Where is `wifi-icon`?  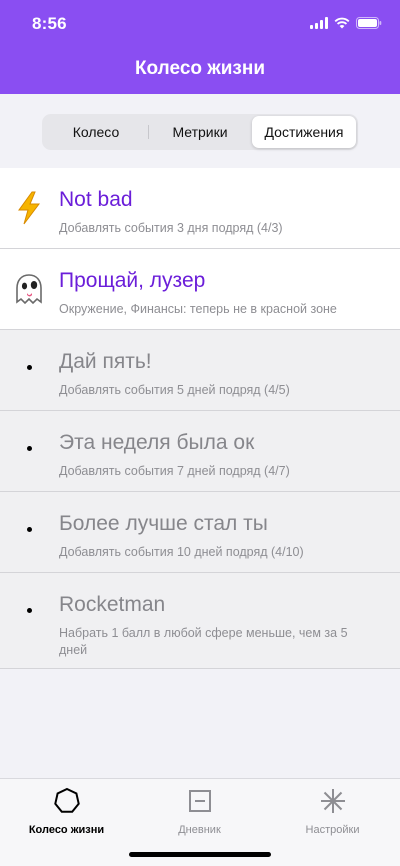 wifi-icon is located at coordinates (342, 25).